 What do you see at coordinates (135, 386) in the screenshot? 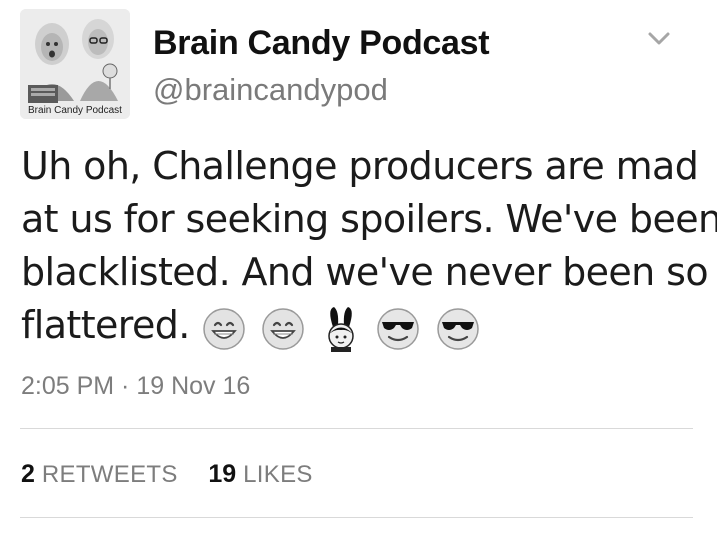
I see `tweet-timestamp: 2:05 PM · 19 Nov 16` at bounding box center [135, 386].